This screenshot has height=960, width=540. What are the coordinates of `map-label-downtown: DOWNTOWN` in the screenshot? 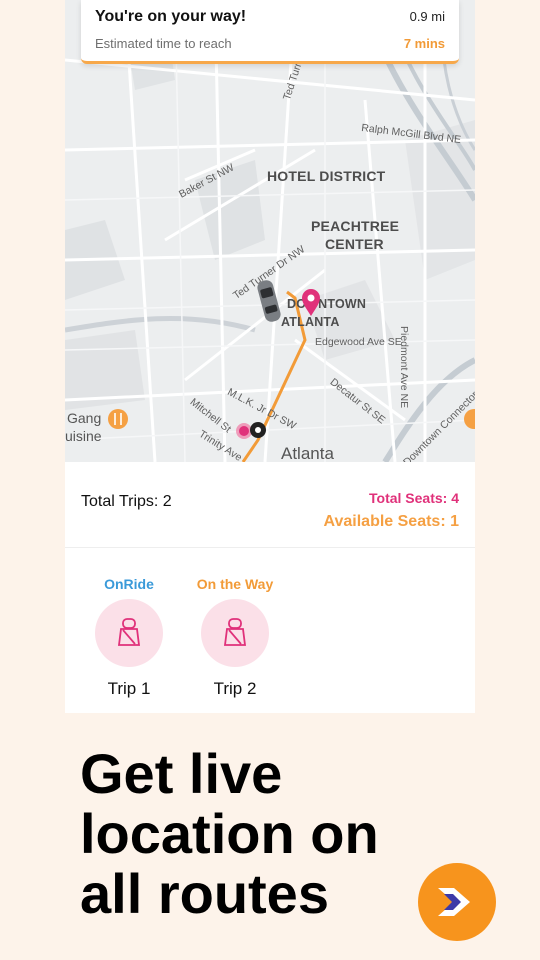 It's located at (327, 304).